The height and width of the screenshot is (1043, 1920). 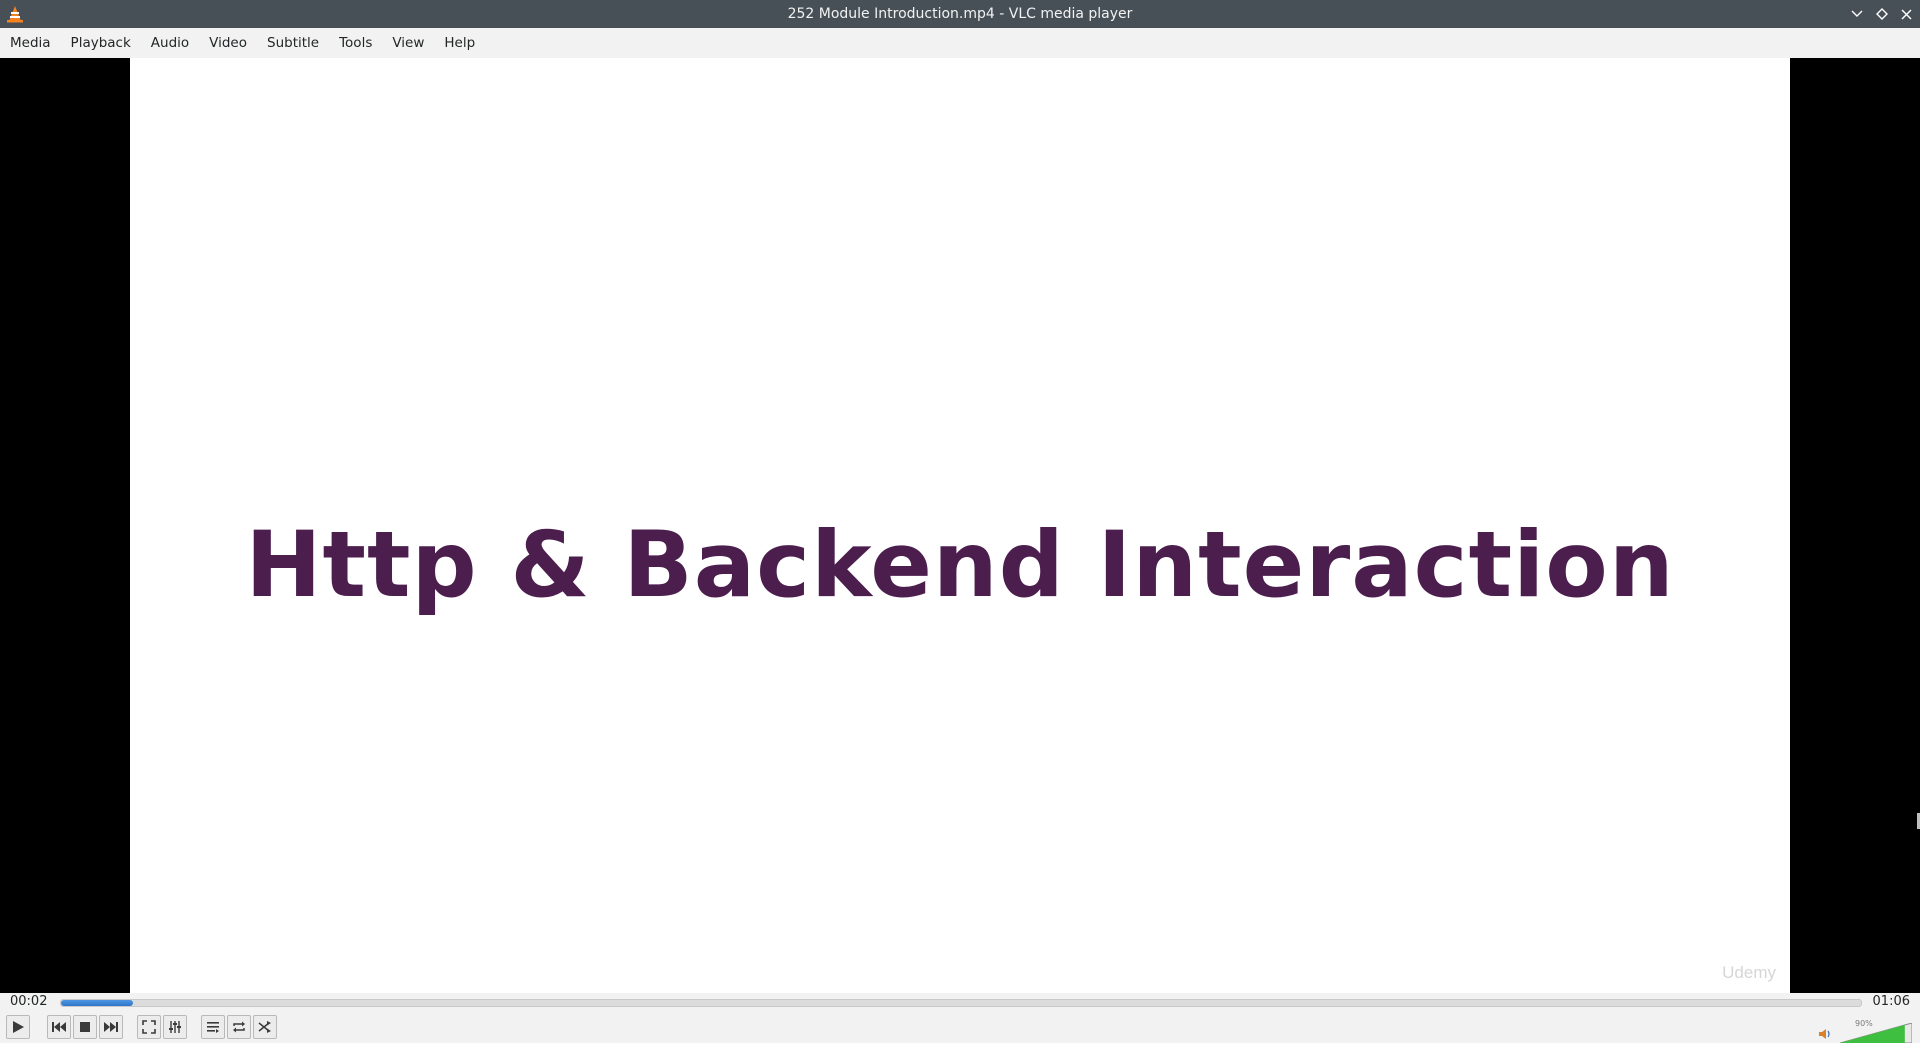 I want to click on loop-button, so click(x=239, y=1027).